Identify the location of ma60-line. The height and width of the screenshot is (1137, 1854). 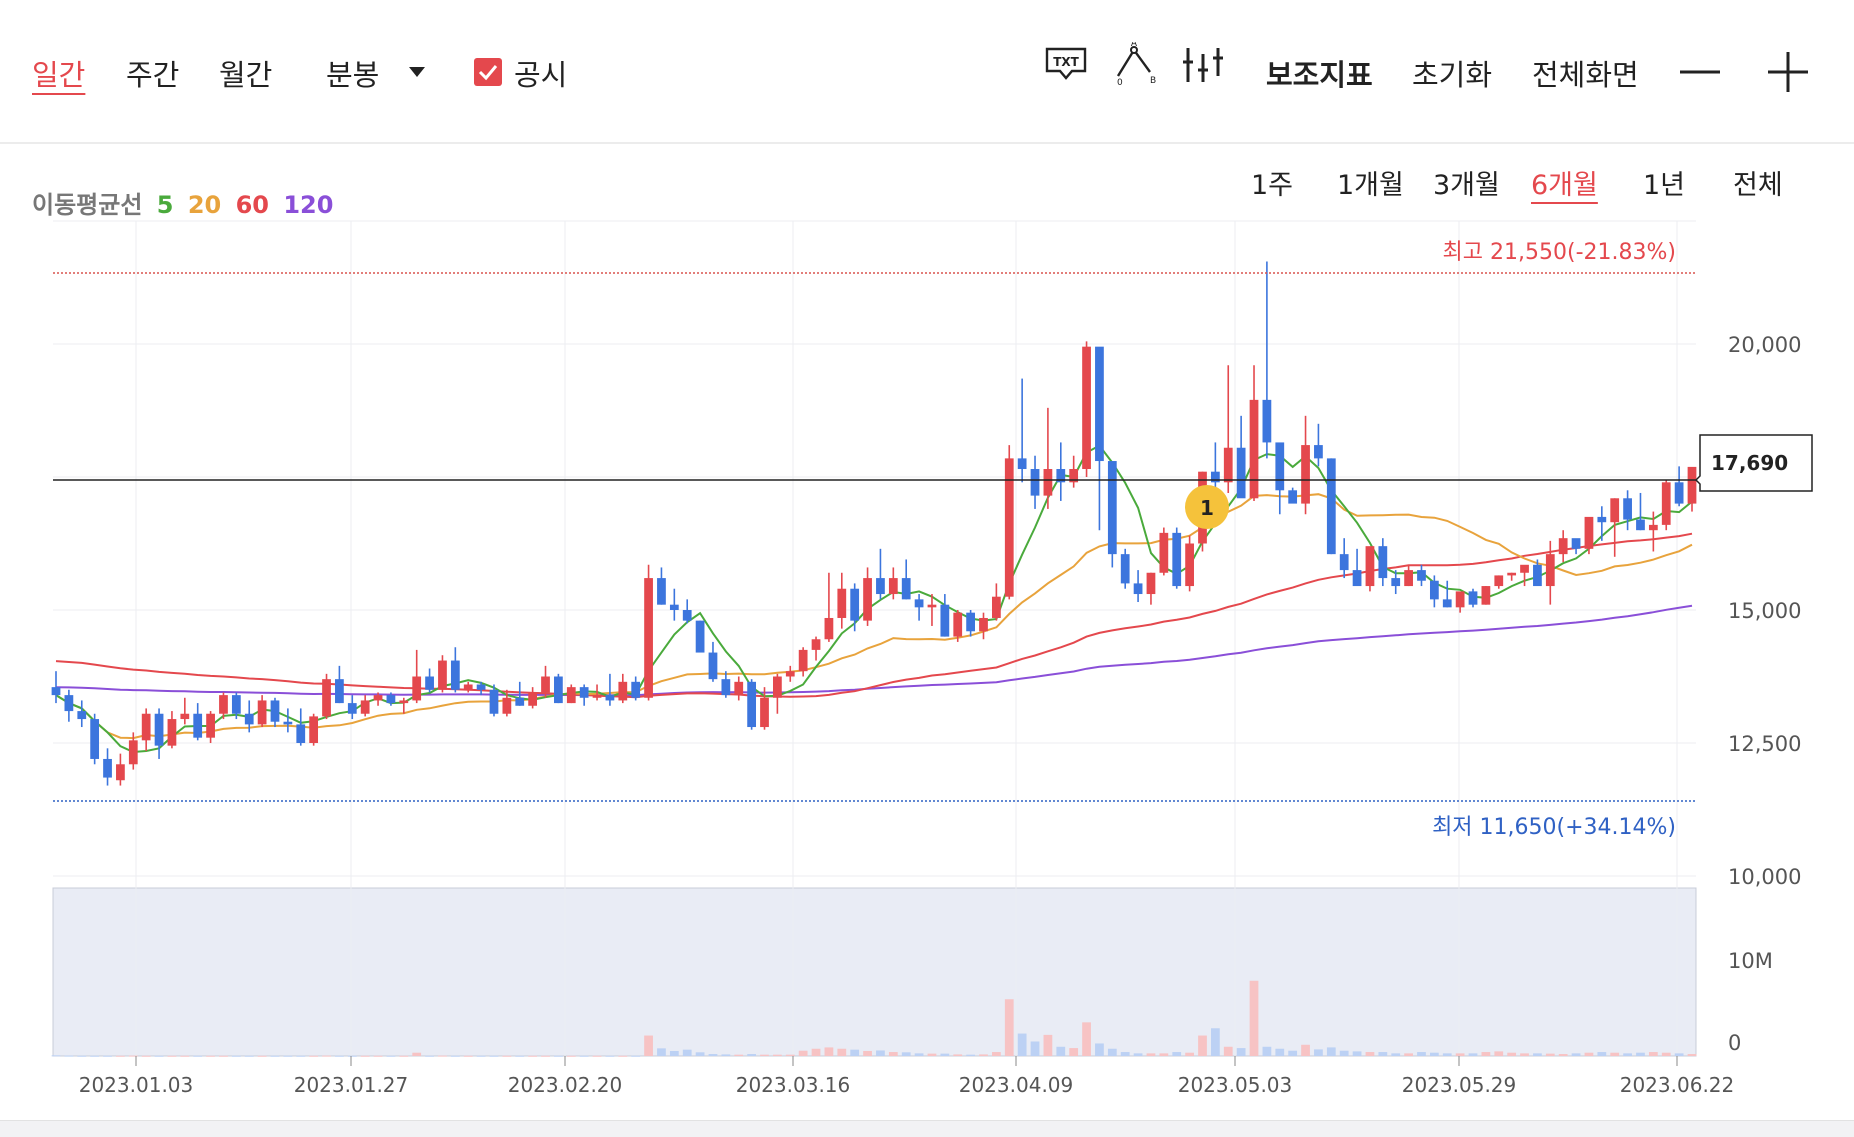
(874, 615).